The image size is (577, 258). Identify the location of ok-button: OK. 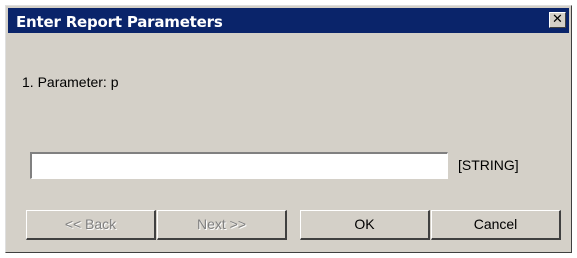
(365, 225).